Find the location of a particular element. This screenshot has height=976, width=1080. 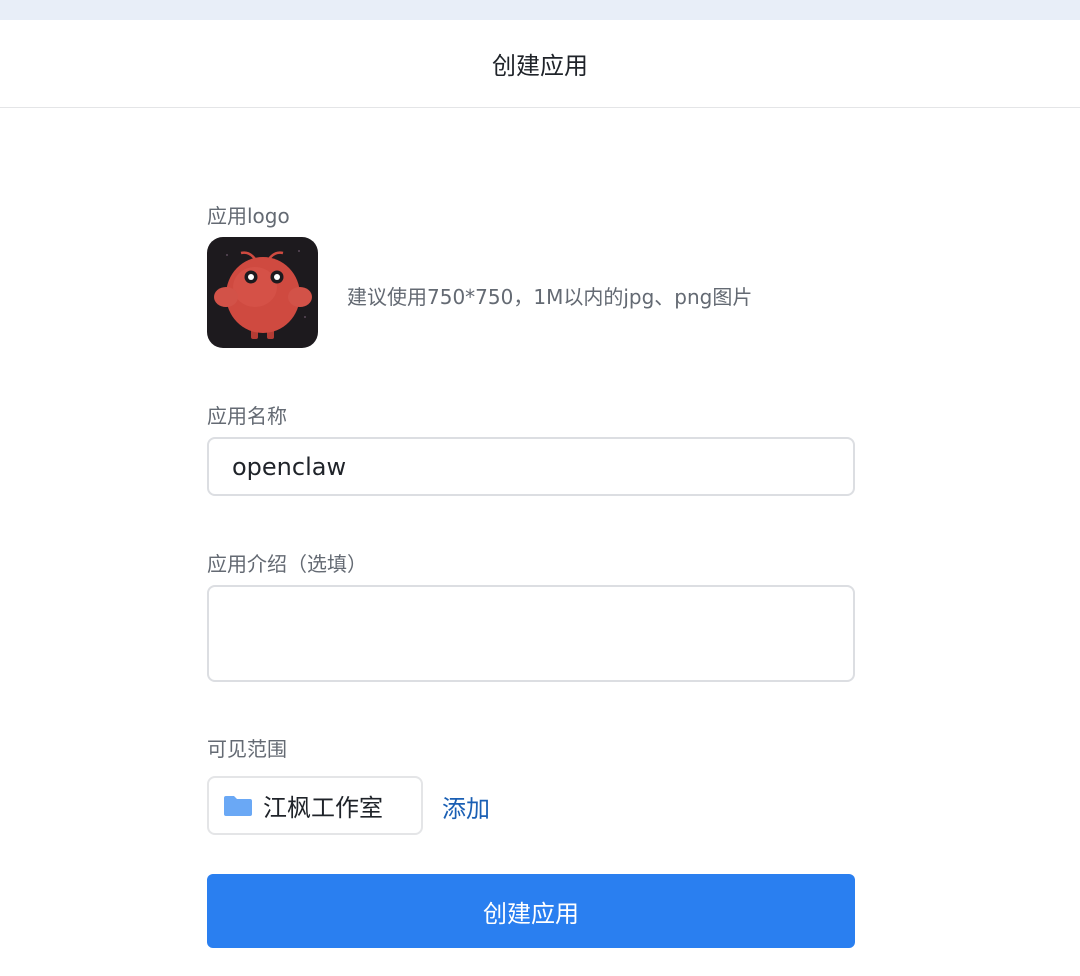

app-description-input is located at coordinates (531, 633).